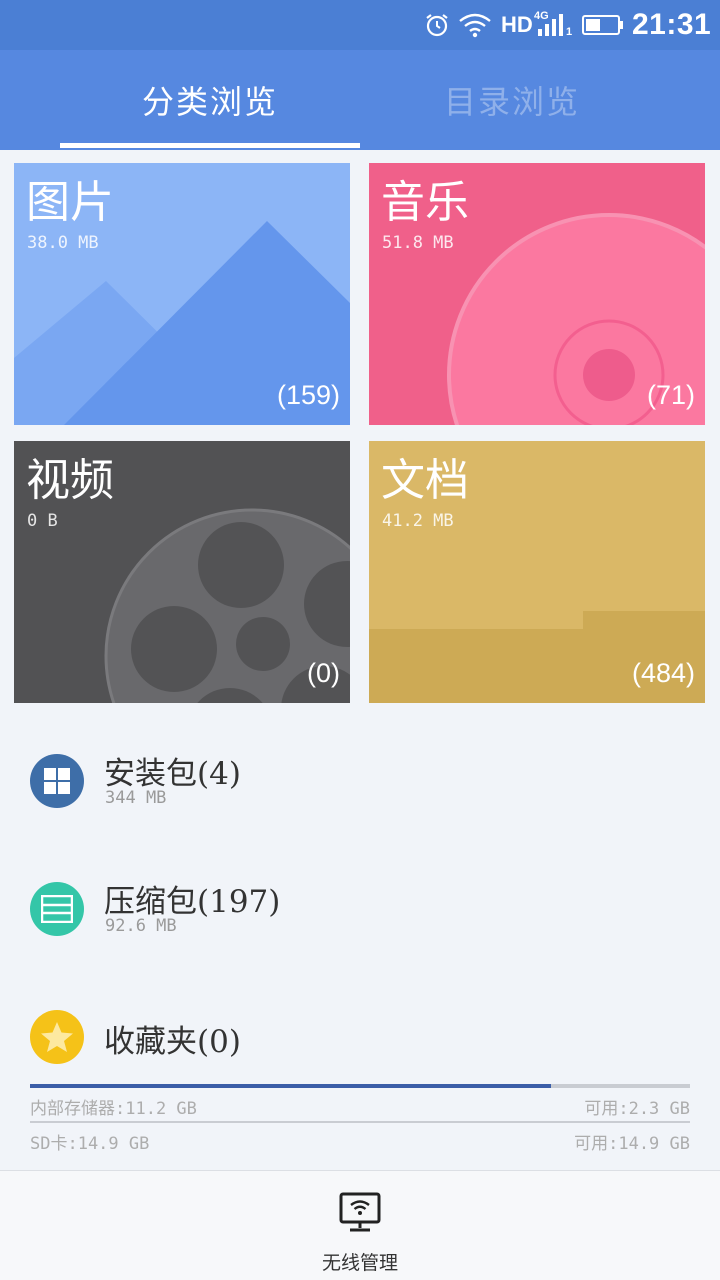 Image resolution: width=720 pixels, height=1280 pixels. I want to click on list-item-subtitle: 344 MB, so click(136, 798).